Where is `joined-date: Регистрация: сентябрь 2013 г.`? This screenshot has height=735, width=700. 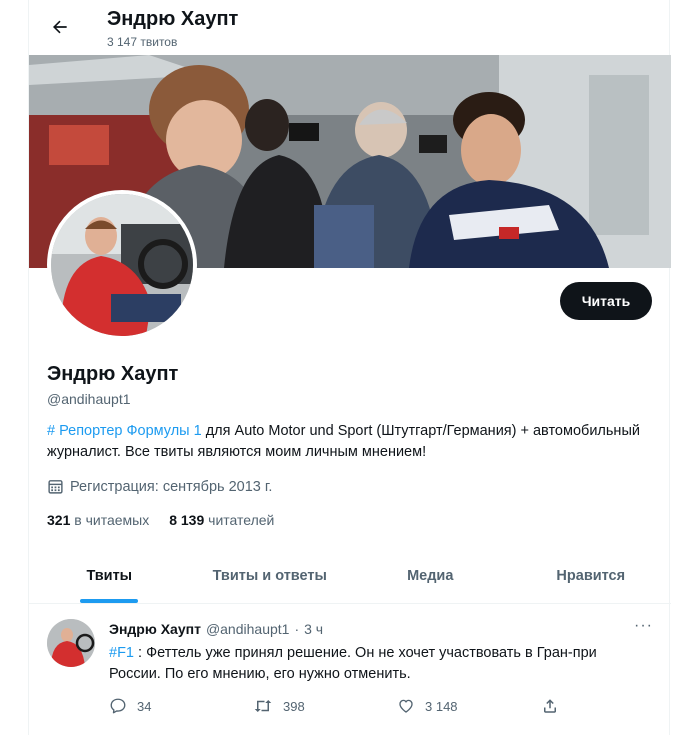
joined-date: Регистрация: сентябрь 2013 г. is located at coordinates (159, 486).